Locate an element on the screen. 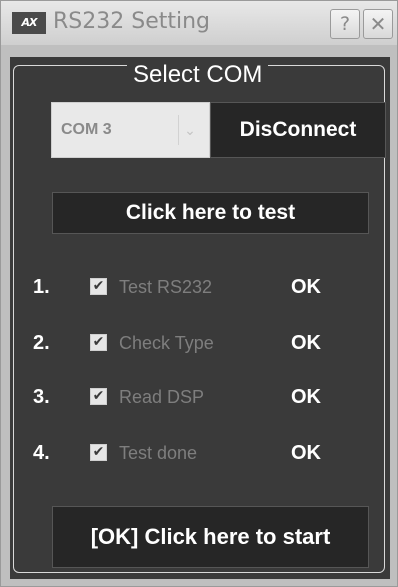 Image resolution: width=398 pixels, height=587 pixels. com-port-select: COM 3 ⌄ is located at coordinates (130, 130).